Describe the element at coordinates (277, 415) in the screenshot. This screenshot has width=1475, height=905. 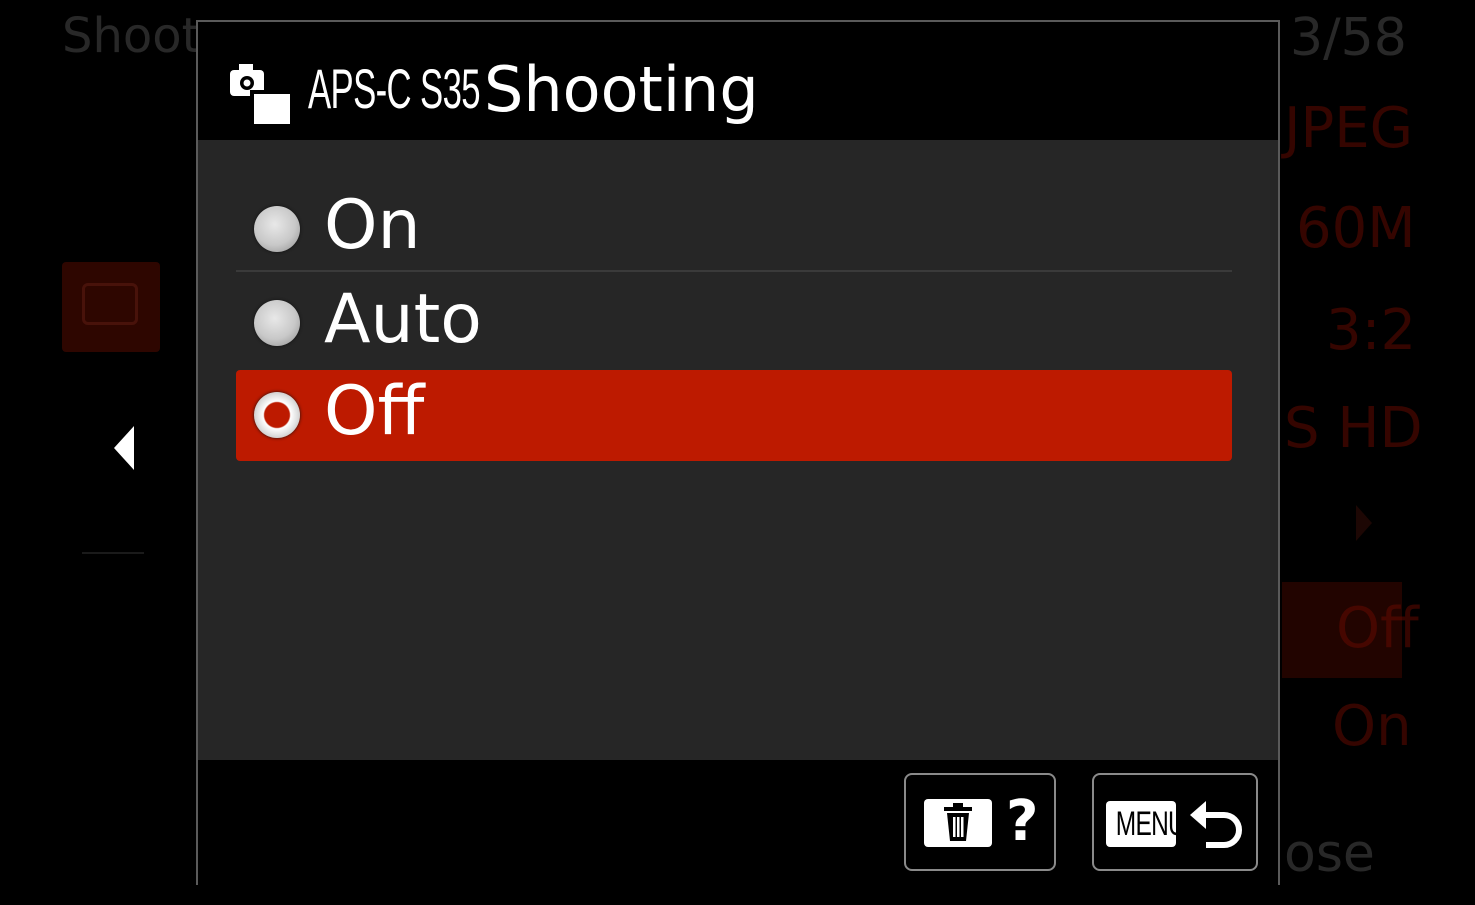
I see `radio-off-selected-icon` at that location.